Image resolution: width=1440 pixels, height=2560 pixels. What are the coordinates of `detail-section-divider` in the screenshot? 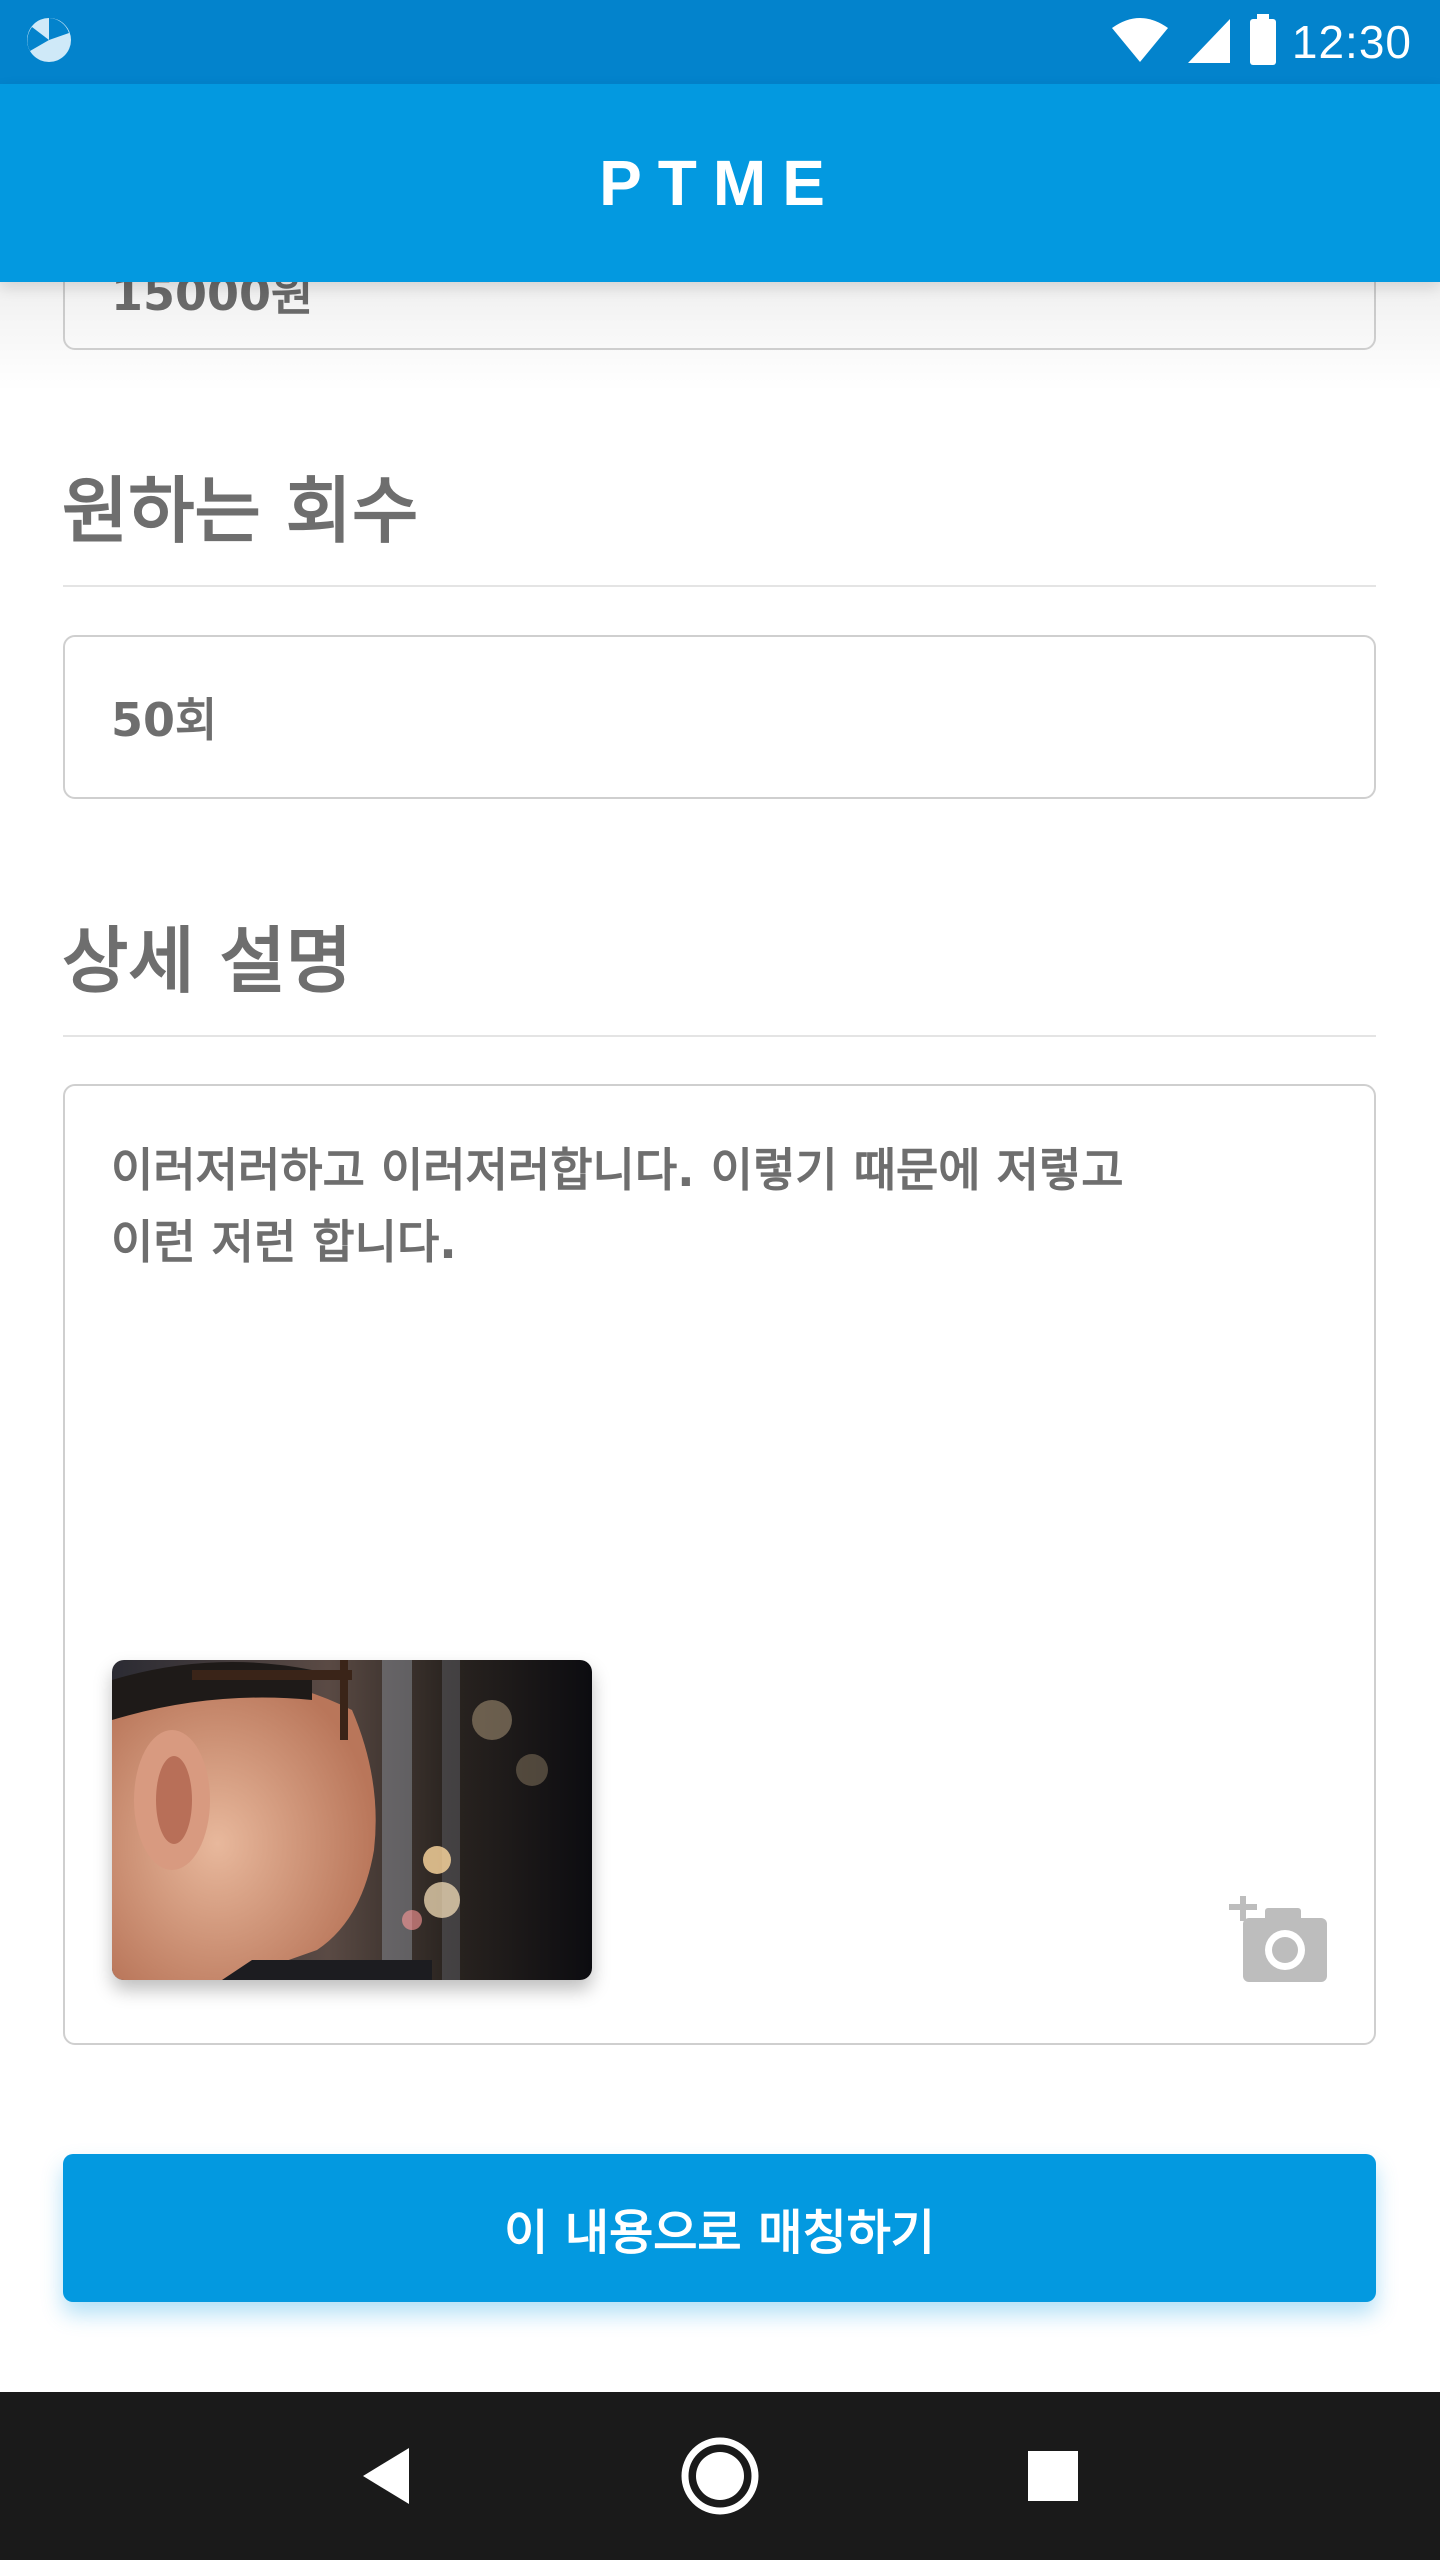 It's located at (719, 1036).